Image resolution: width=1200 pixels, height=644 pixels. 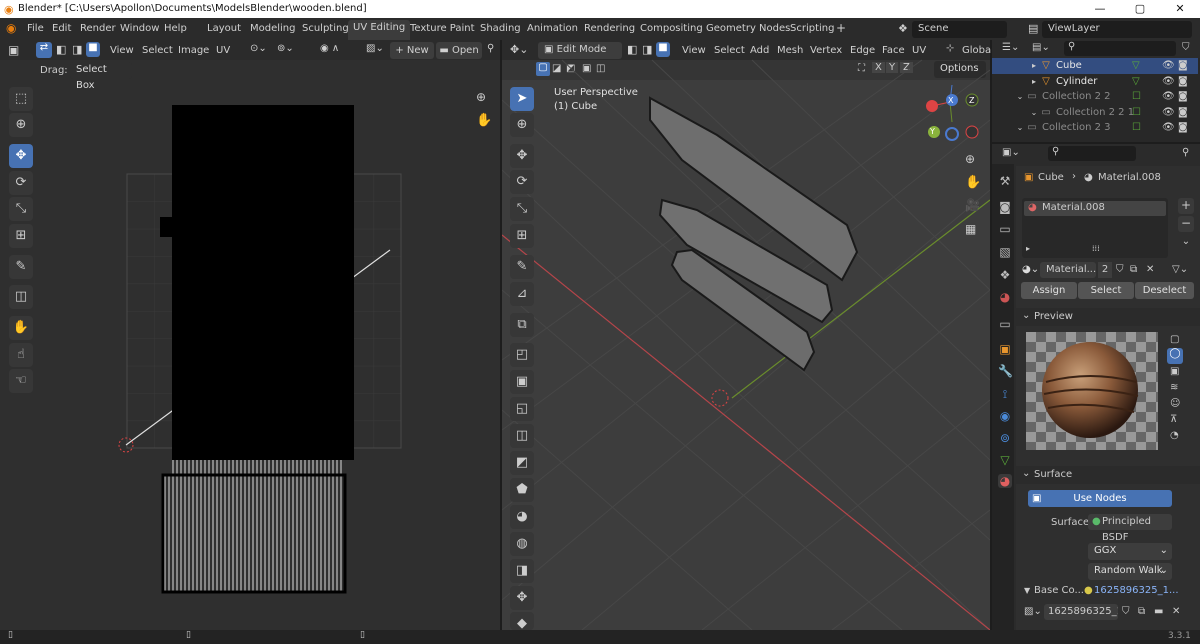 I want to click on tool-rip-region: ◫, so click(x=21, y=297).